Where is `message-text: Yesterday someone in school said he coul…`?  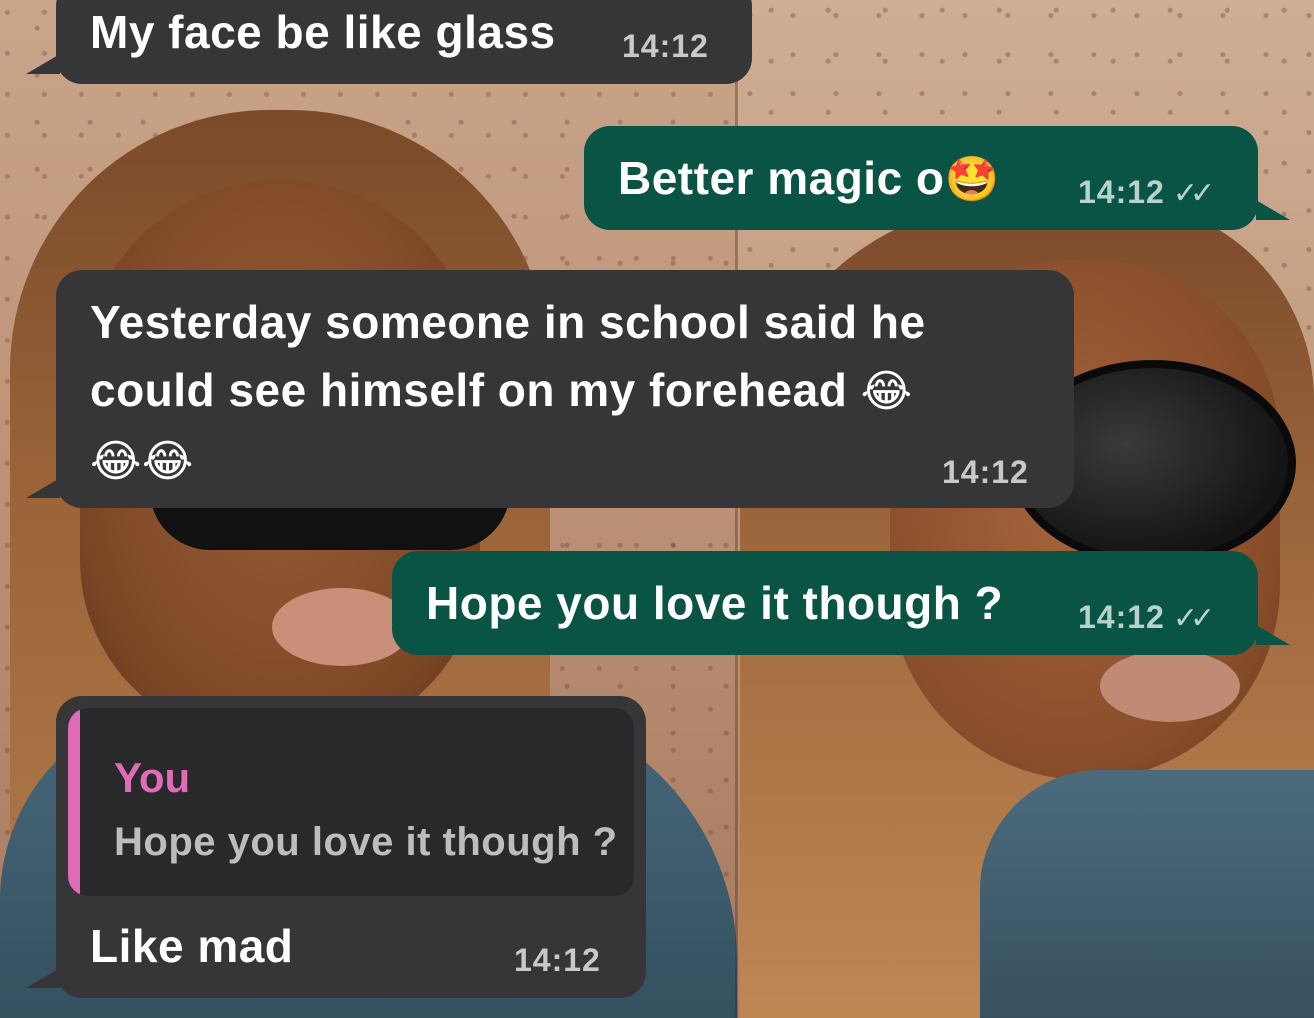 message-text: Yesterday someone in school said he coul… is located at coordinates (508, 392).